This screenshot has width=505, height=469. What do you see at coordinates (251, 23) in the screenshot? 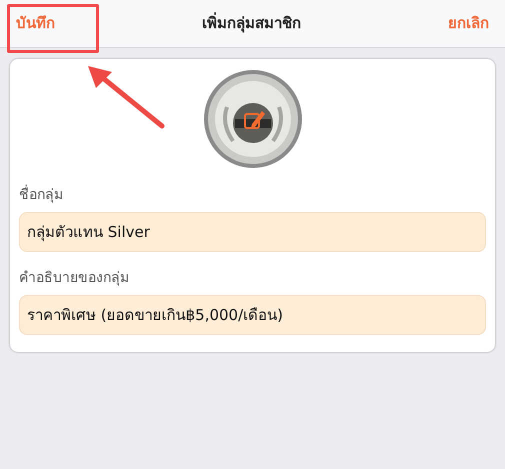
I see `page-title: เพิ่มกลุ่มสมาชิก` at bounding box center [251, 23].